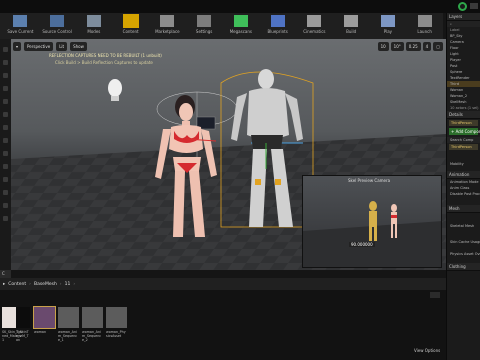  Describe the element at coordinates (383, 46) in the screenshot. I see `grid-snap-button: 10` at that location.